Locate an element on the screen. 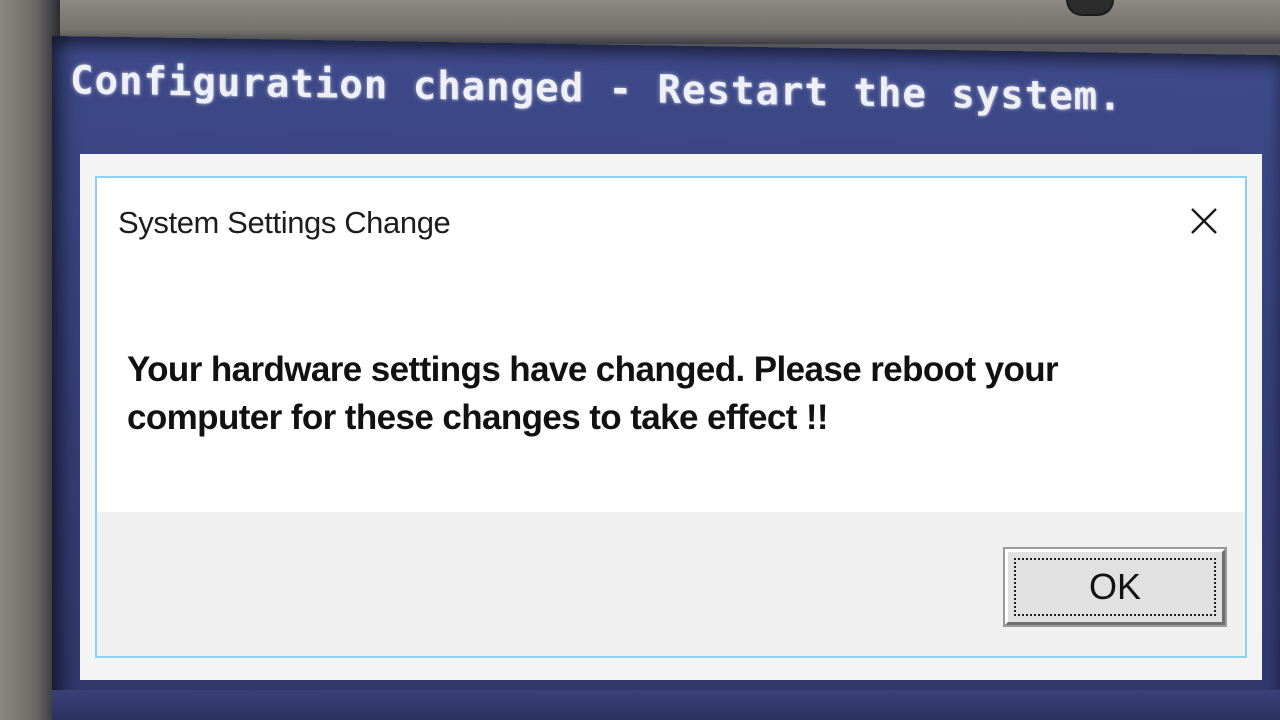 The width and height of the screenshot is (1280, 720). dialog-title-bar: System Settings Change is located at coordinates (671, 223).